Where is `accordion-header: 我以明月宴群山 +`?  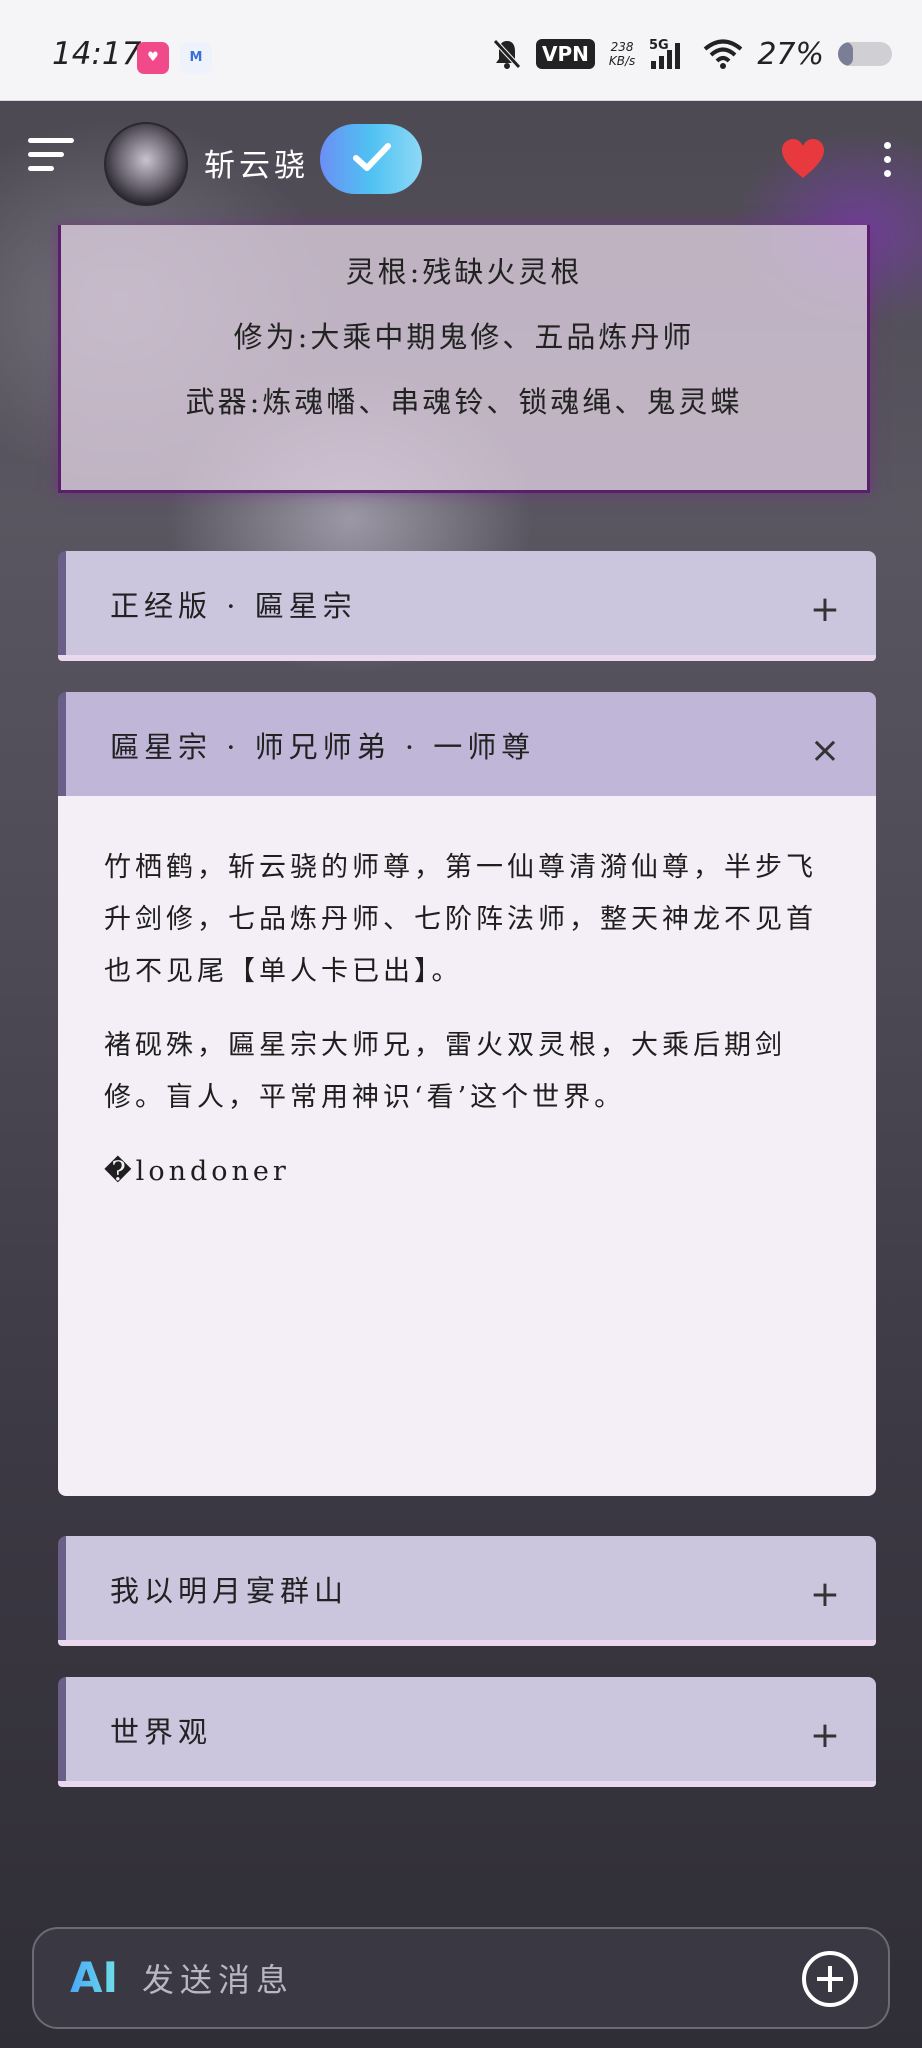
accordion-header: 我以明月宴群山 + is located at coordinates (467, 1588).